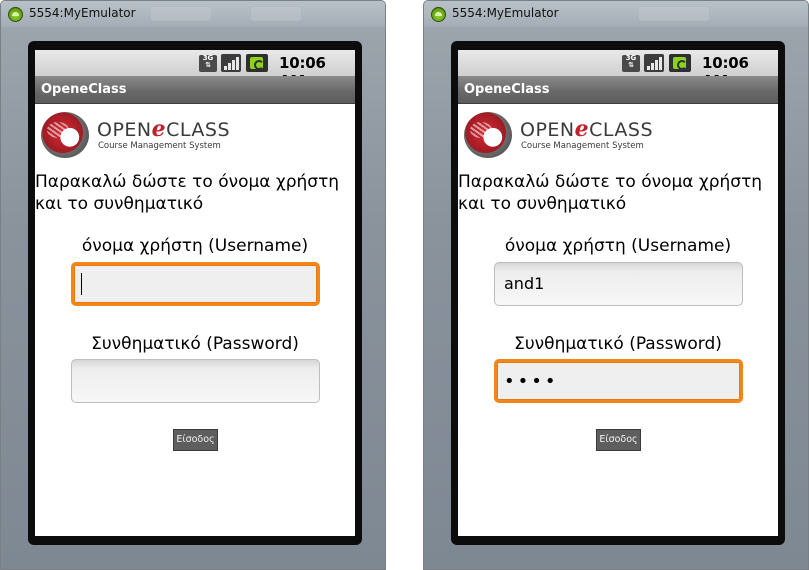 The width and height of the screenshot is (809, 570). I want to click on password-input, so click(195, 381).